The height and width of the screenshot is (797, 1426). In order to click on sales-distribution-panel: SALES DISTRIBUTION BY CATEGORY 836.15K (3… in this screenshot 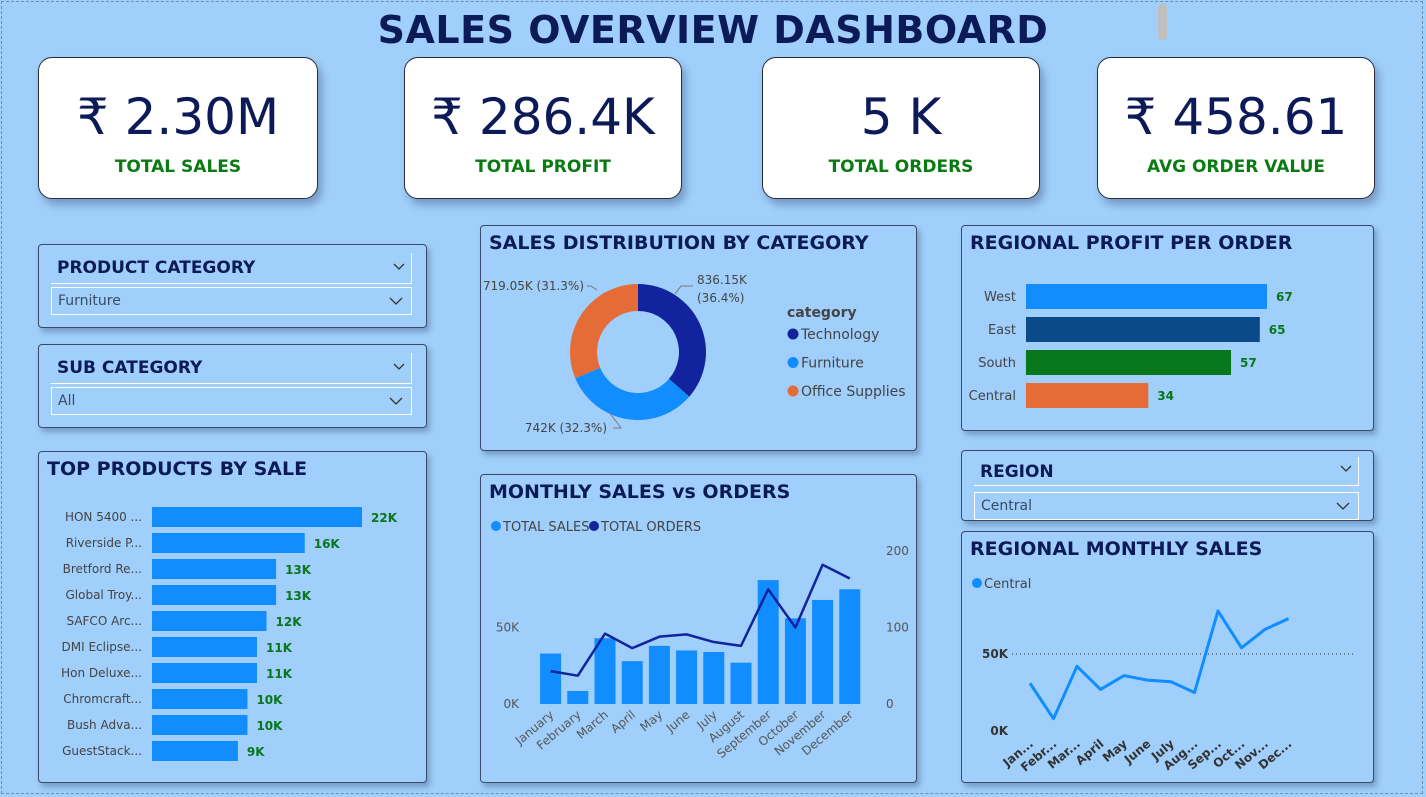, I will do `click(698, 338)`.